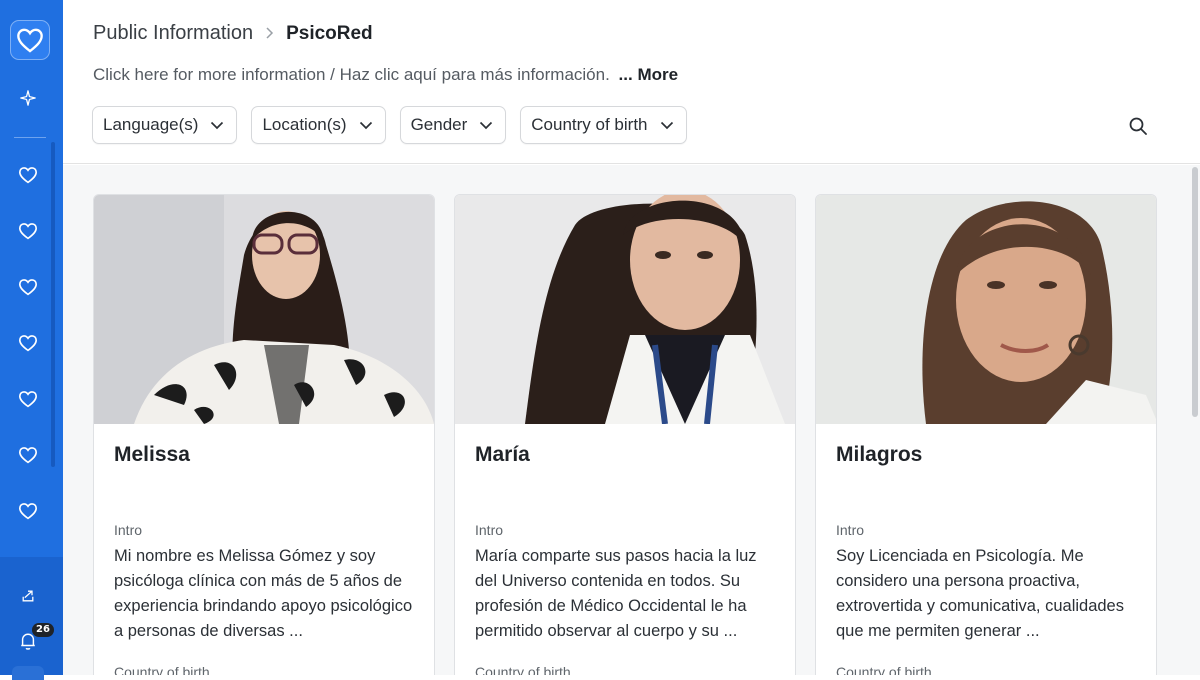 This screenshot has width=1200, height=680. I want to click on more-link: ... More, so click(649, 74).